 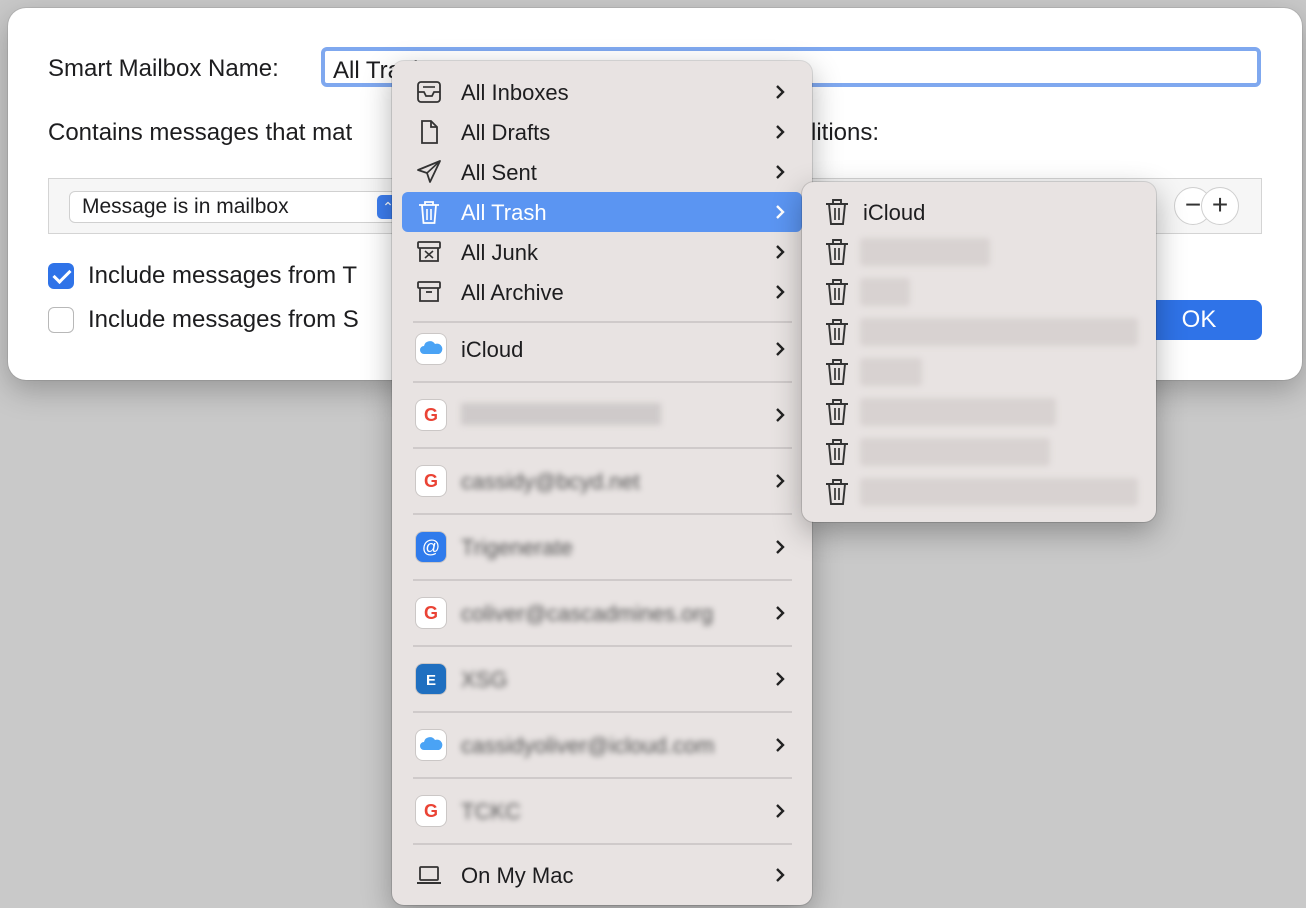 What do you see at coordinates (517, 875) in the screenshot?
I see `menu-item-label: On My Mac` at bounding box center [517, 875].